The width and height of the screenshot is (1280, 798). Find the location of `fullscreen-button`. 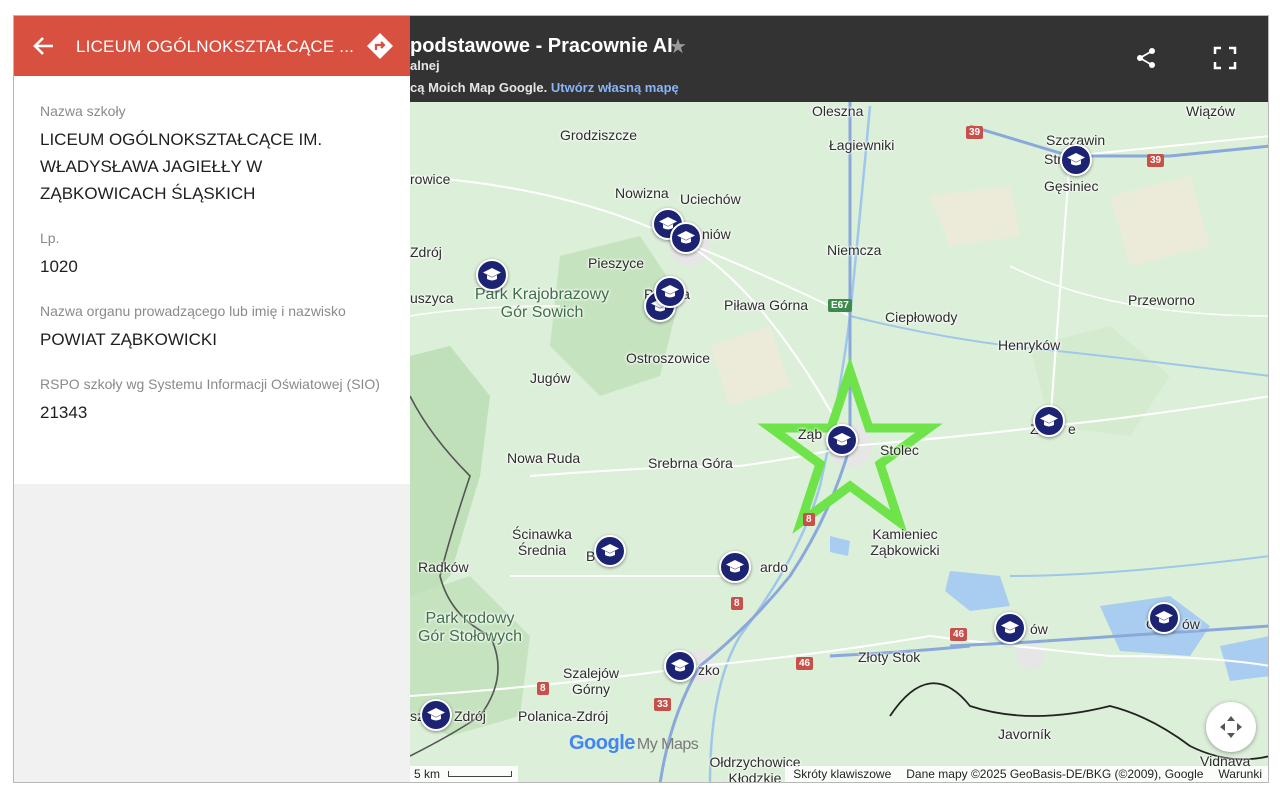

fullscreen-button is located at coordinates (1225, 58).